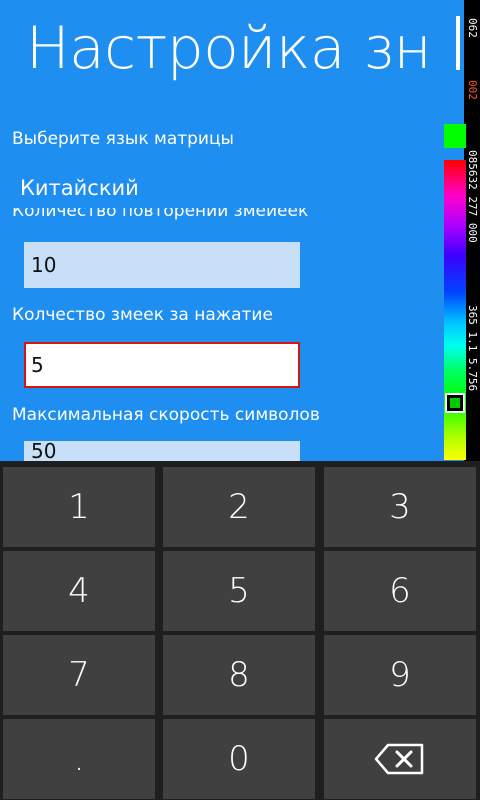 The width and height of the screenshot is (480, 800). What do you see at coordinates (239, 591) in the screenshot?
I see `key-5: 5` at bounding box center [239, 591].